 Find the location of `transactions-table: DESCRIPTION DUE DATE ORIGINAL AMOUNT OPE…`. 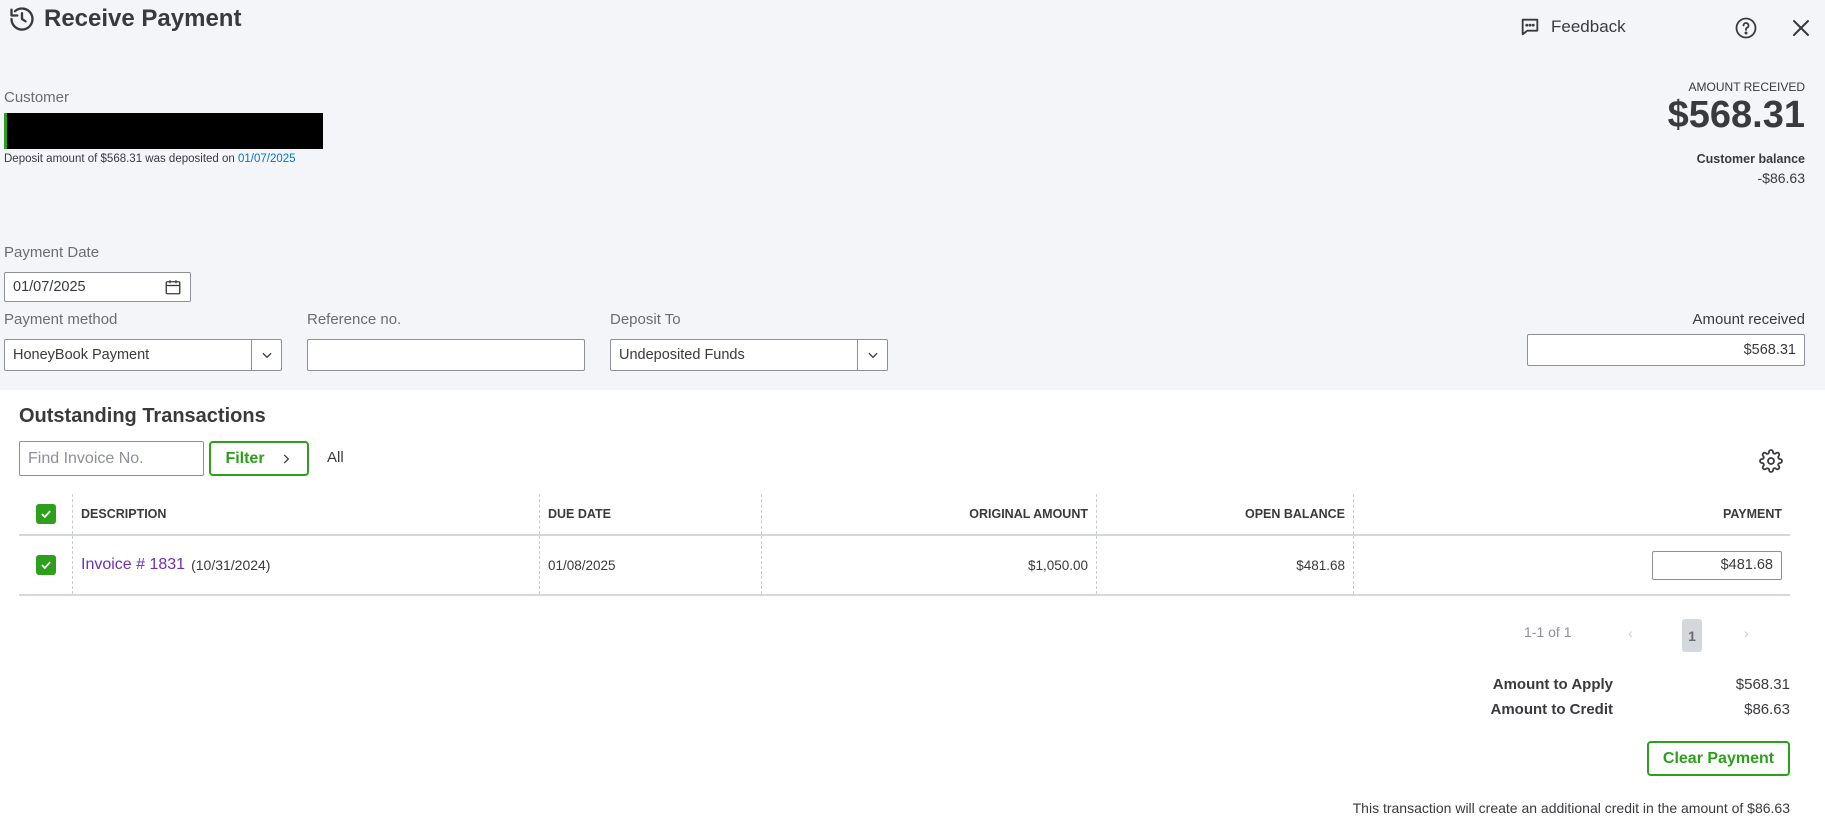

transactions-table: DESCRIPTION DUE DATE ORIGINAL AMOUNT OPE… is located at coordinates (904, 545).